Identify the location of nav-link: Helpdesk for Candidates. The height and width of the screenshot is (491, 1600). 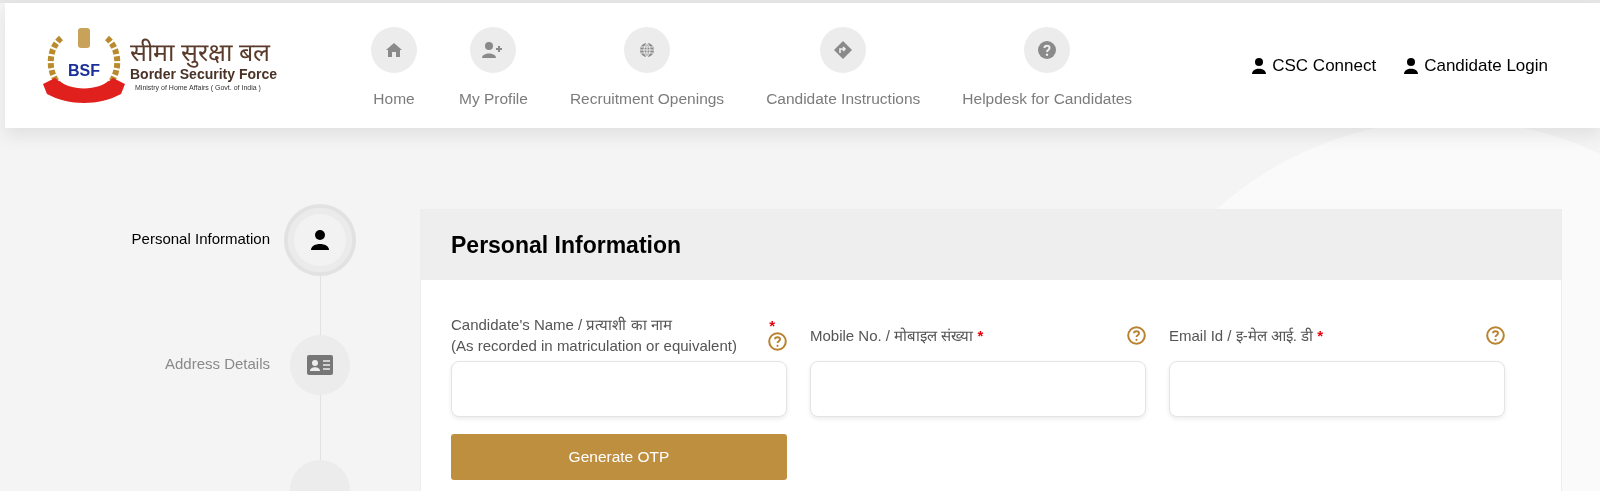
(1047, 69).